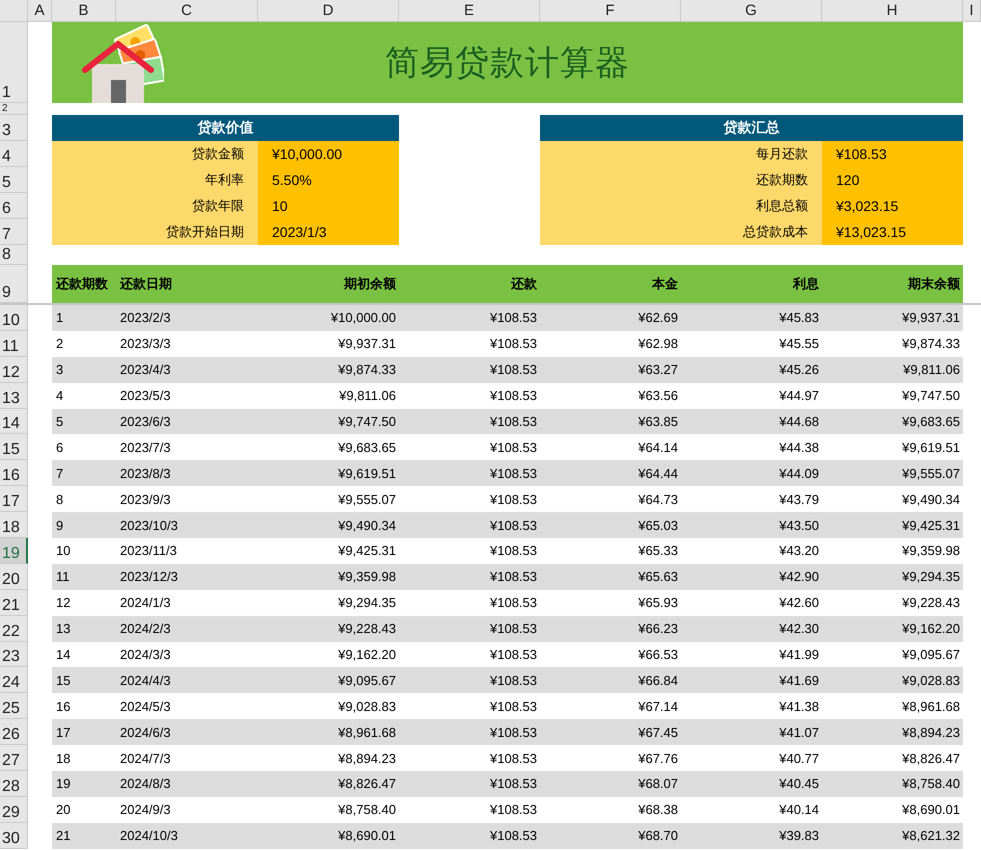 Image resolution: width=981 pixels, height=850 pixels. Describe the element at coordinates (148, 551) in the screenshot. I see `table-cell-text: 2023/11/3` at that location.